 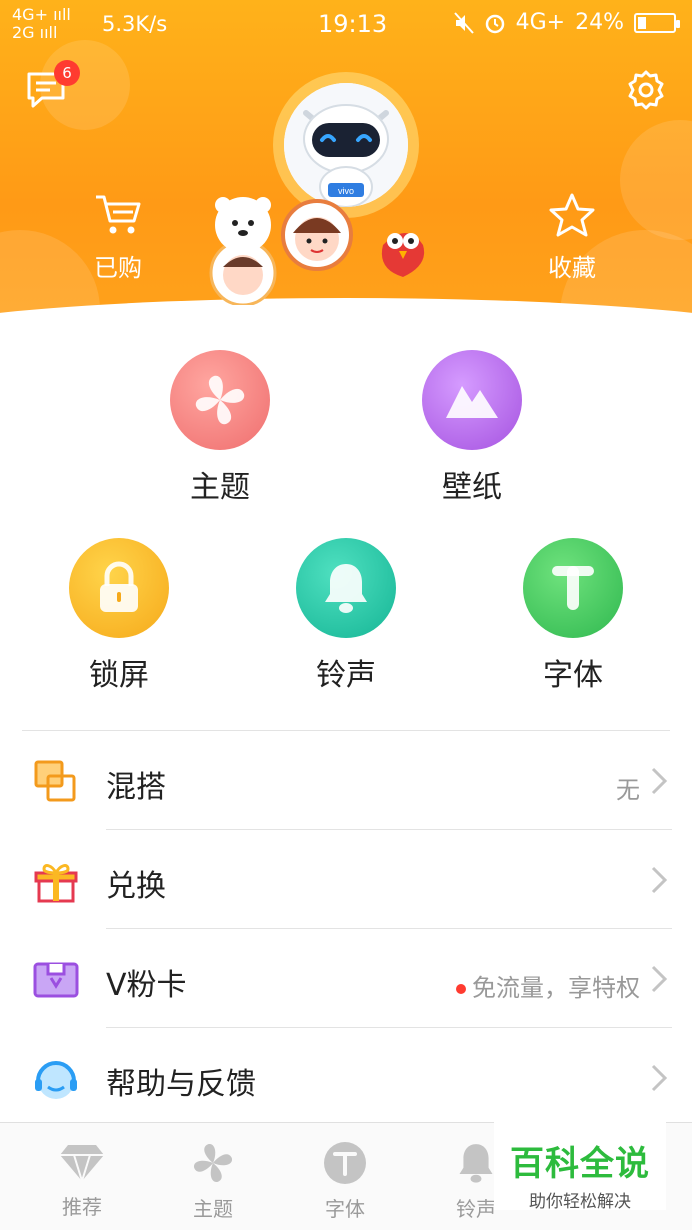 I want to click on list-item-mix: 混搭 无, so click(x=347, y=781).